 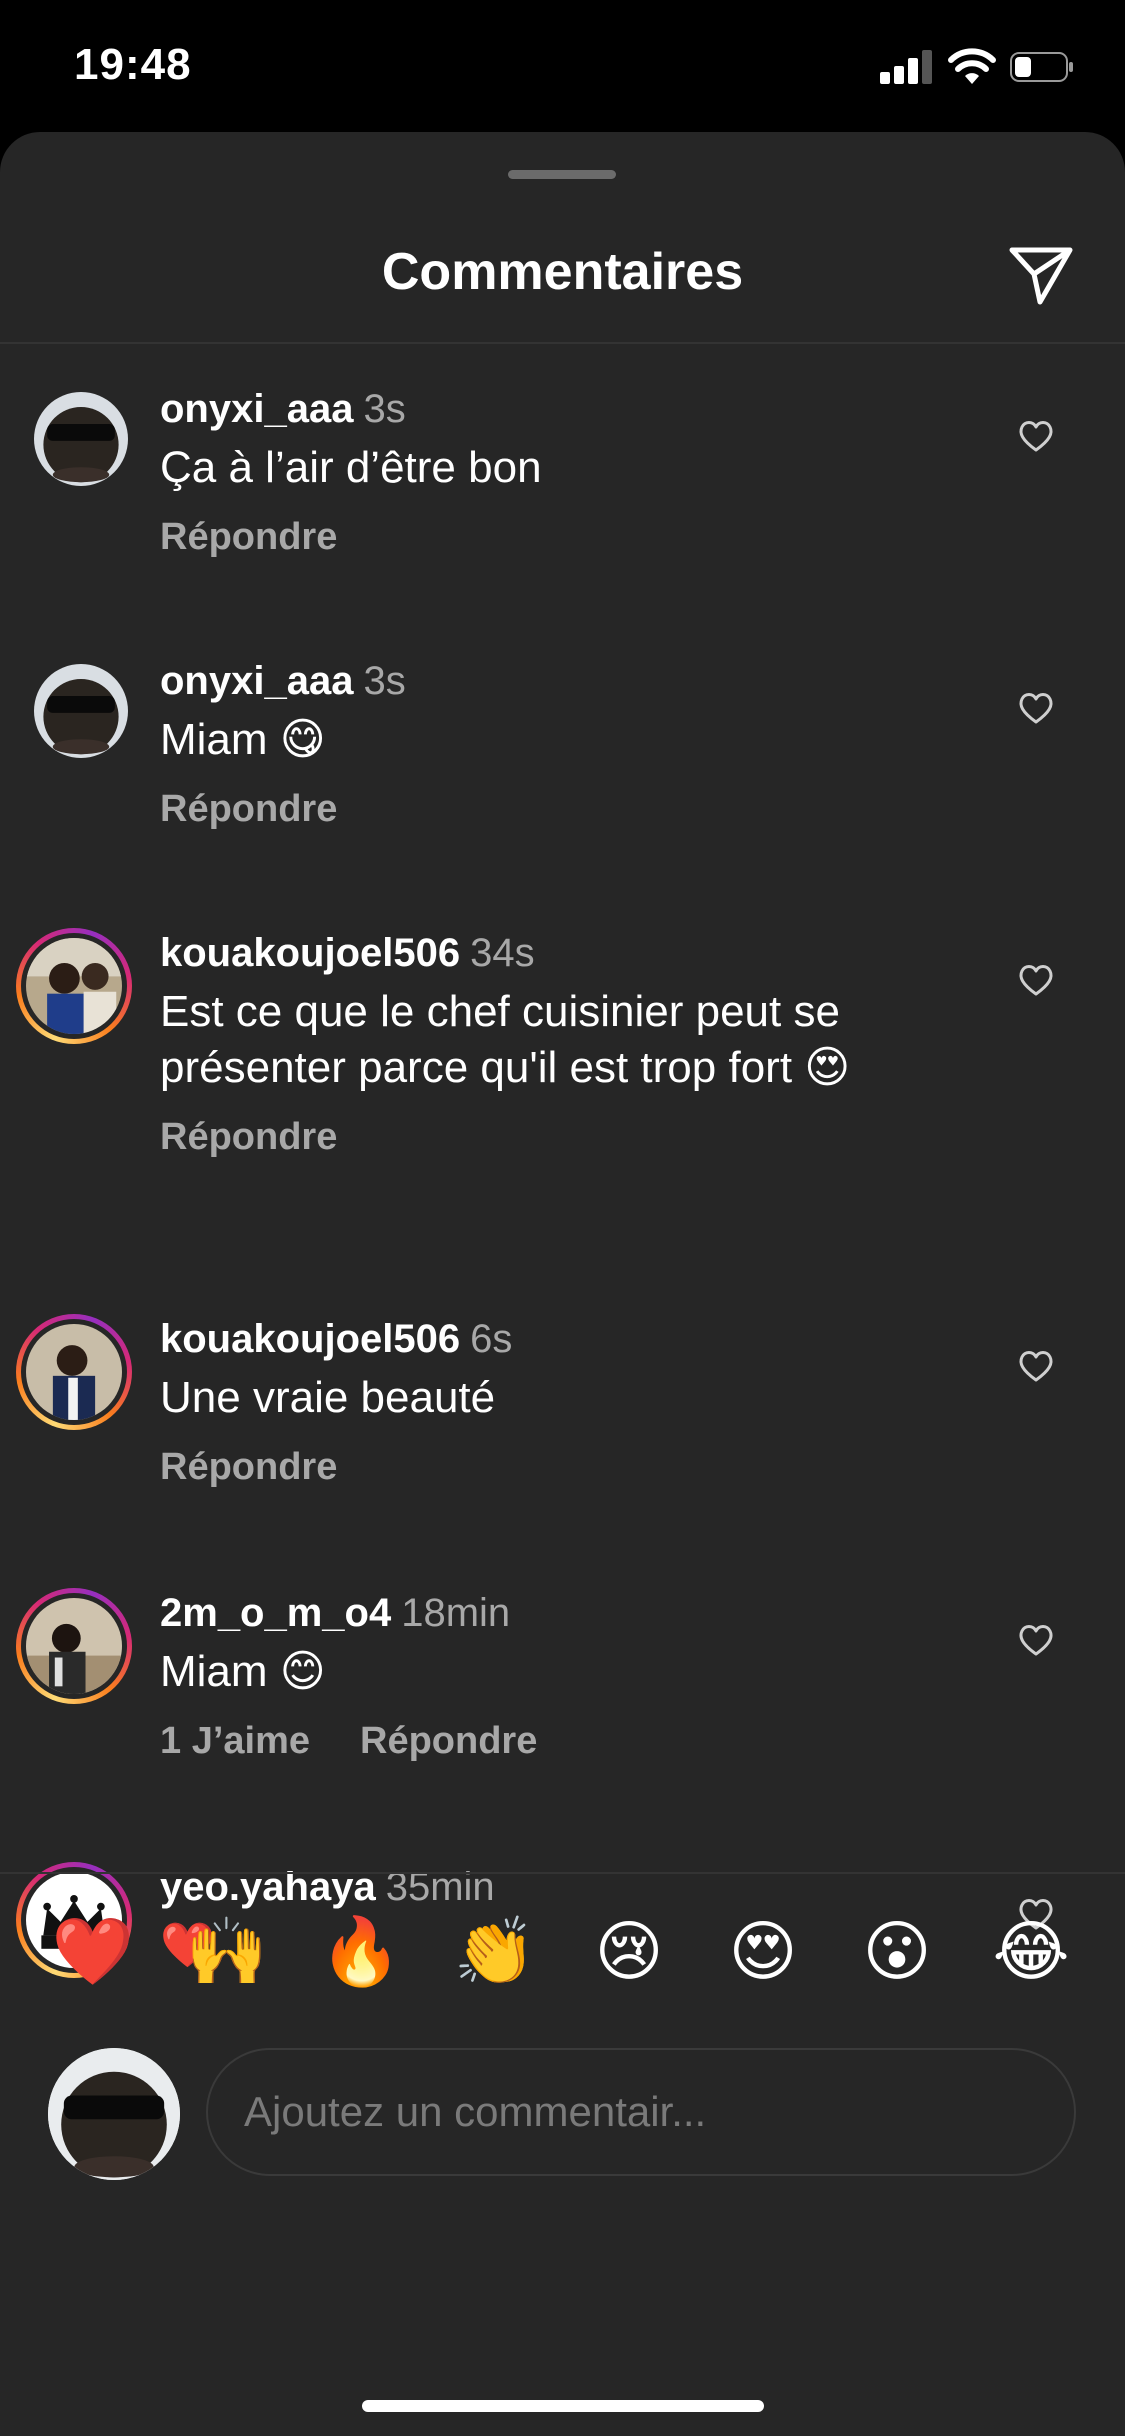 What do you see at coordinates (351, 467) in the screenshot?
I see `comment-text: Ça à l’air d’être bon` at bounding box center [351, 467].